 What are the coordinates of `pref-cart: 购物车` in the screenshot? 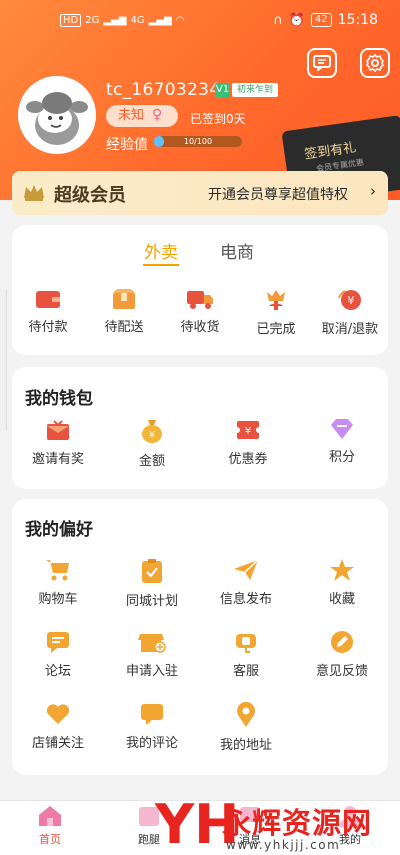 It's located at (58, 582).